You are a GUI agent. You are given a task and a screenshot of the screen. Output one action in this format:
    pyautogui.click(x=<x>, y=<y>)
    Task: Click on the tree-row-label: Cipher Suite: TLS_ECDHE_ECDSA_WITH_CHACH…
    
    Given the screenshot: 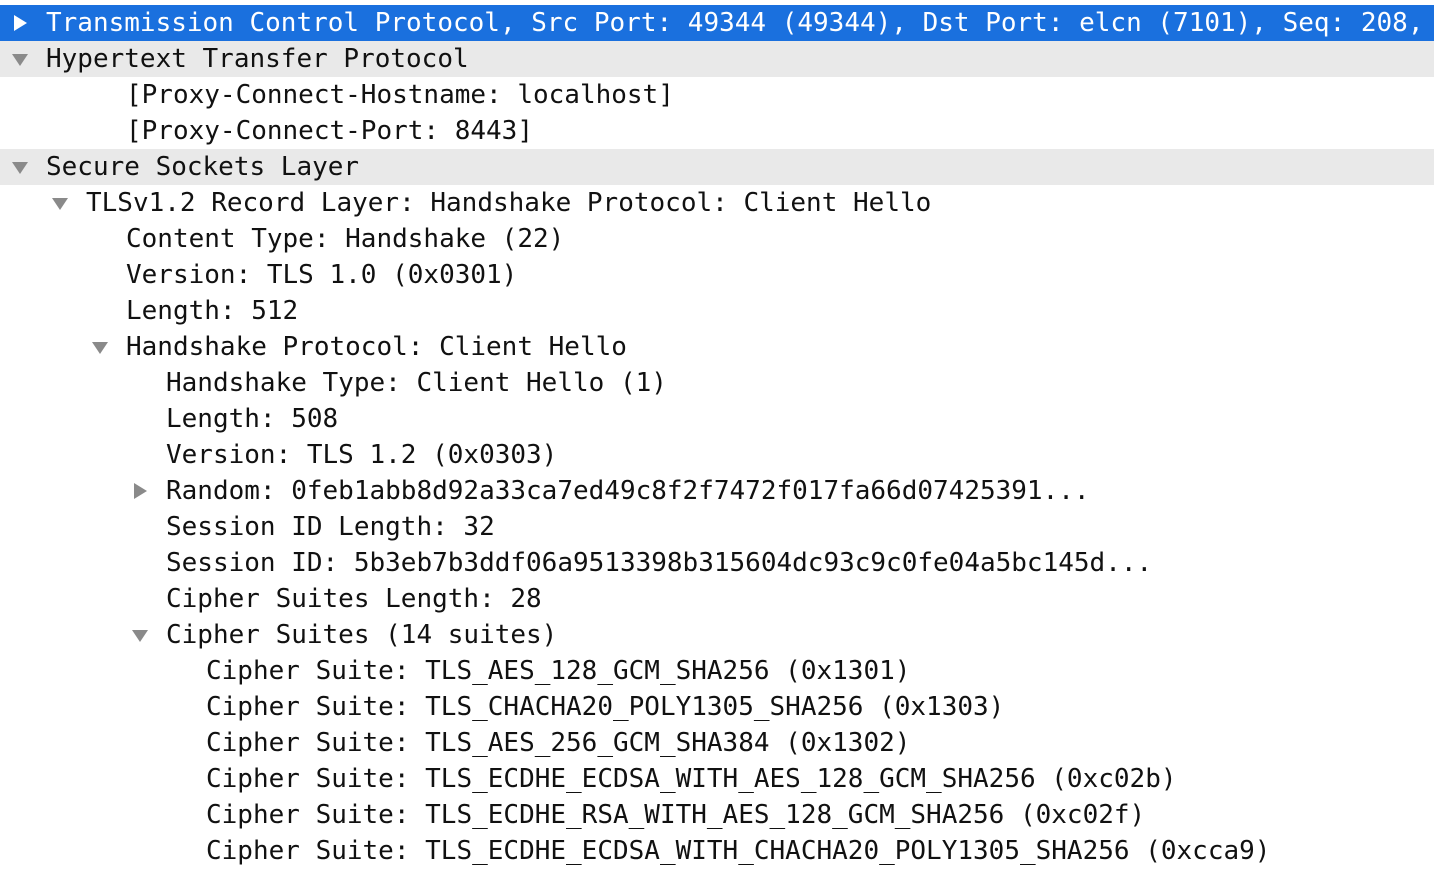 What is the action you would take?
    pyautogui.click(x=738, y=851)
    